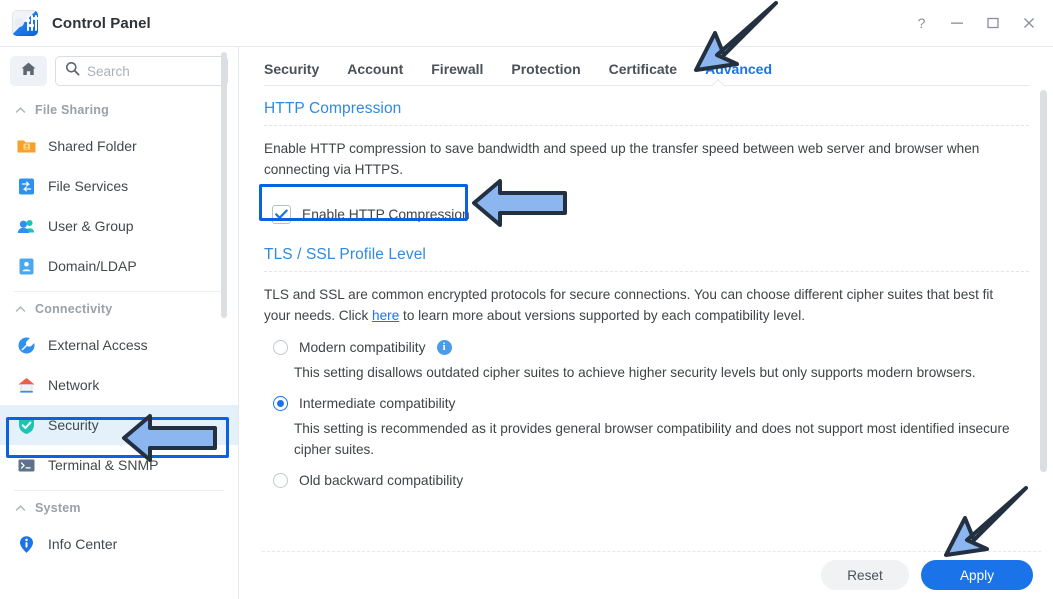  I want to click on sidebar-item-terminal-snmp: Terminal & SNMP, so click(119, 465).